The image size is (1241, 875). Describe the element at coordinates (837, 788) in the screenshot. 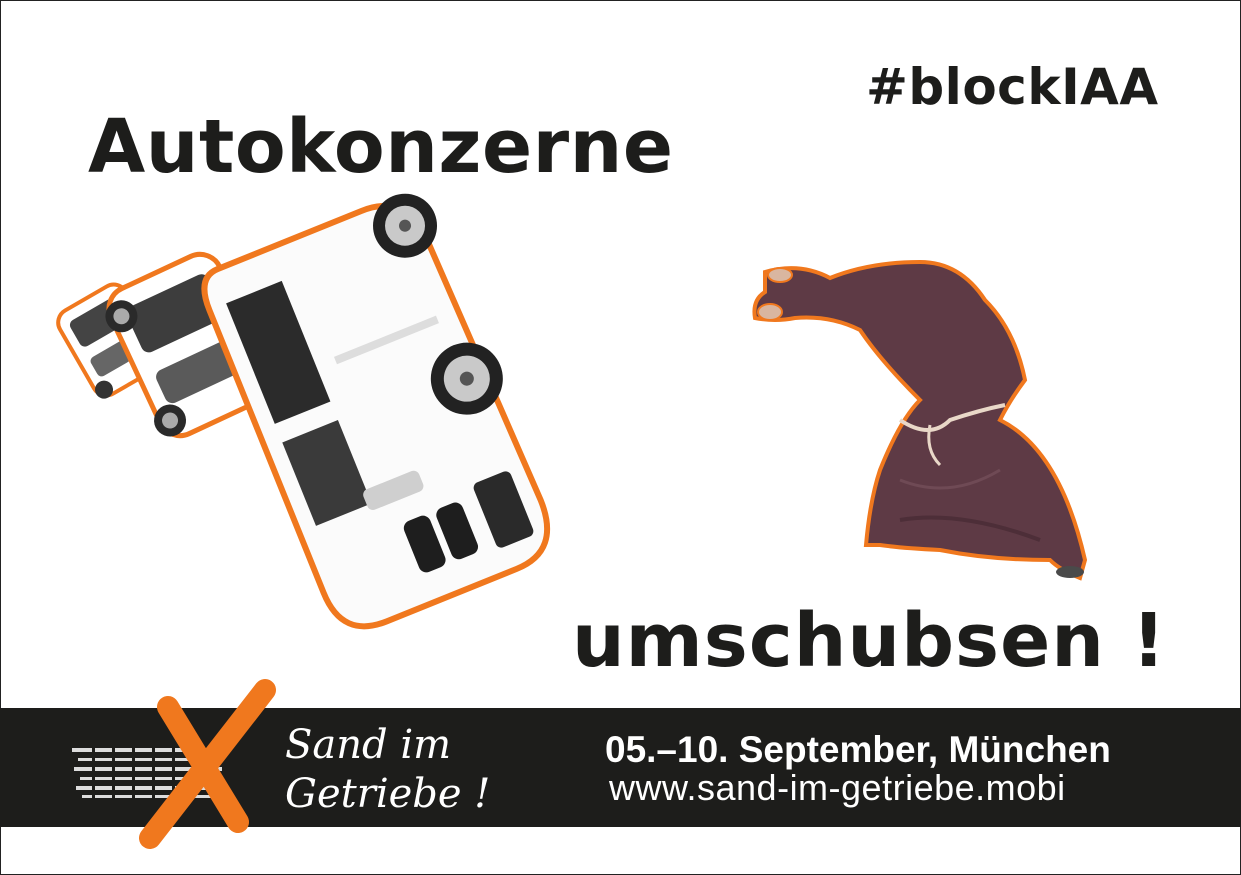

I see `event-url: www.sand-im-getriebe.mobi` at that location.